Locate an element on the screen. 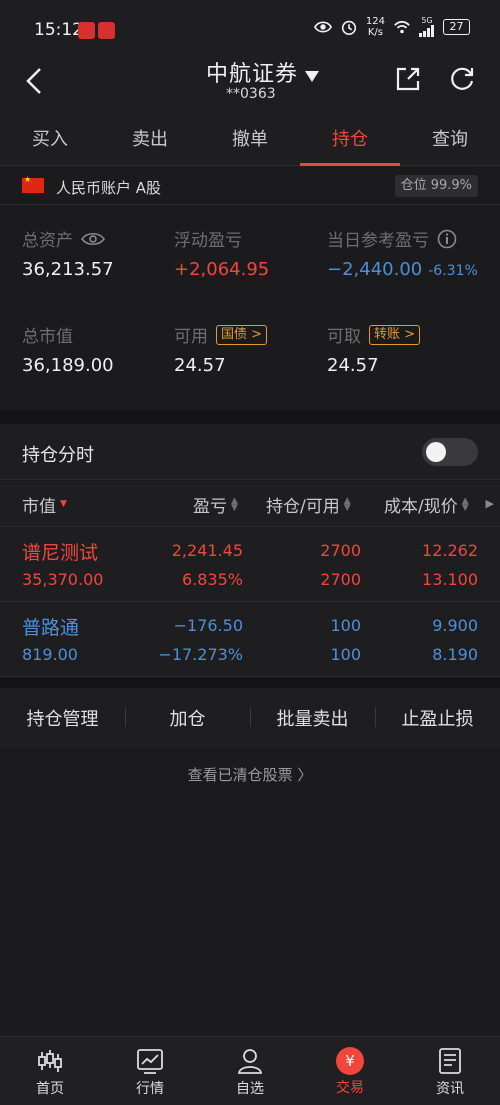  stock-pnl-percent: 6.835% is located at coordinates (212, 579).